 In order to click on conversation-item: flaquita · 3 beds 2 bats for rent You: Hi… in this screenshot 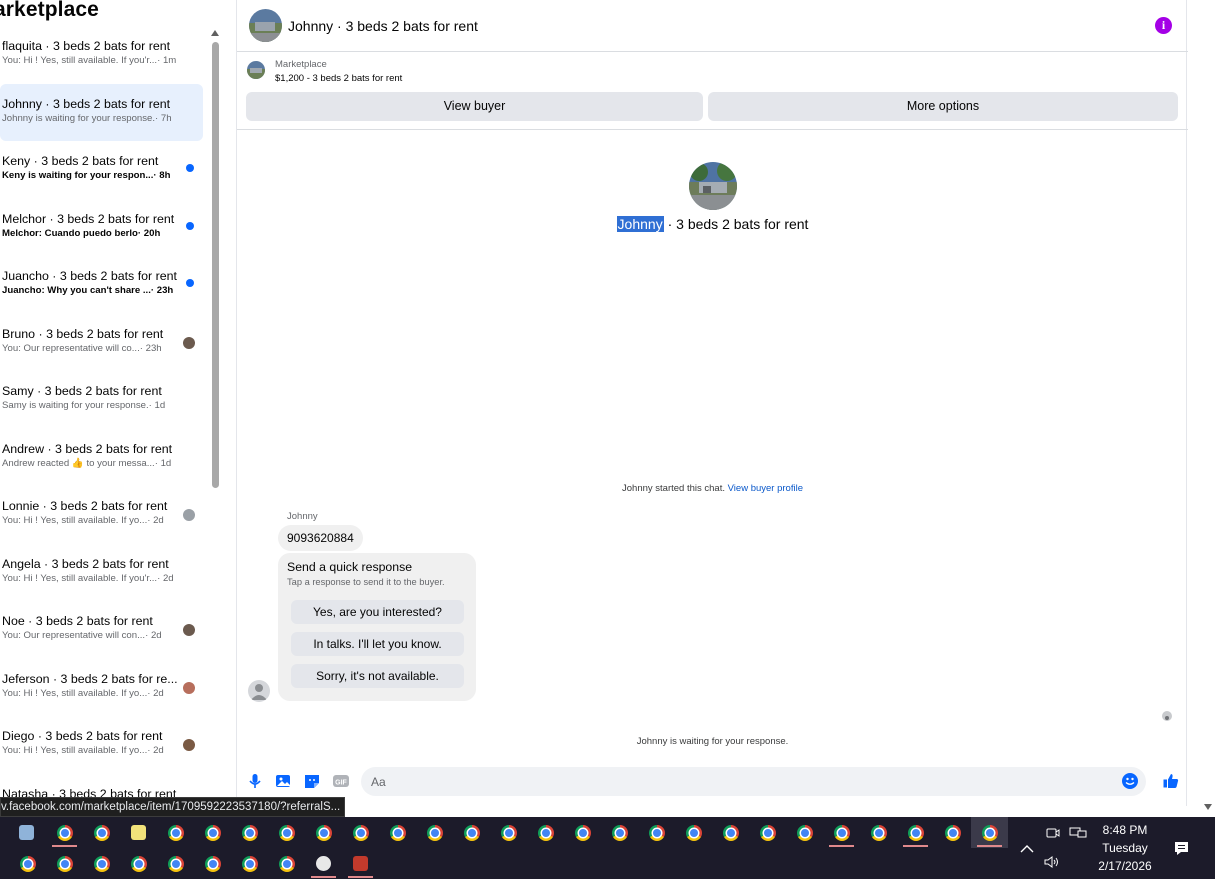, I will do `click(101, 55)`.